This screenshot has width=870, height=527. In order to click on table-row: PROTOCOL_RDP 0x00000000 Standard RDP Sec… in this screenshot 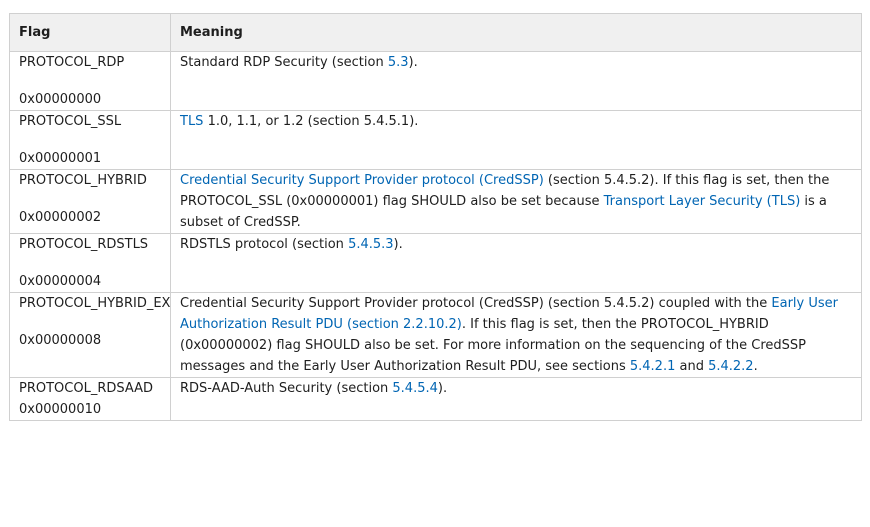, I will do `click(435, 81)`.